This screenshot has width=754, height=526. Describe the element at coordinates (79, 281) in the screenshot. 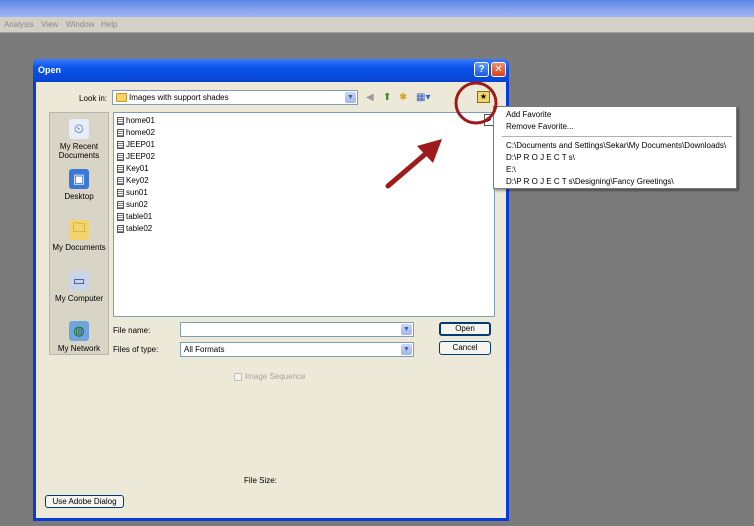

I see `my-computer-icon: ▭` at that location.